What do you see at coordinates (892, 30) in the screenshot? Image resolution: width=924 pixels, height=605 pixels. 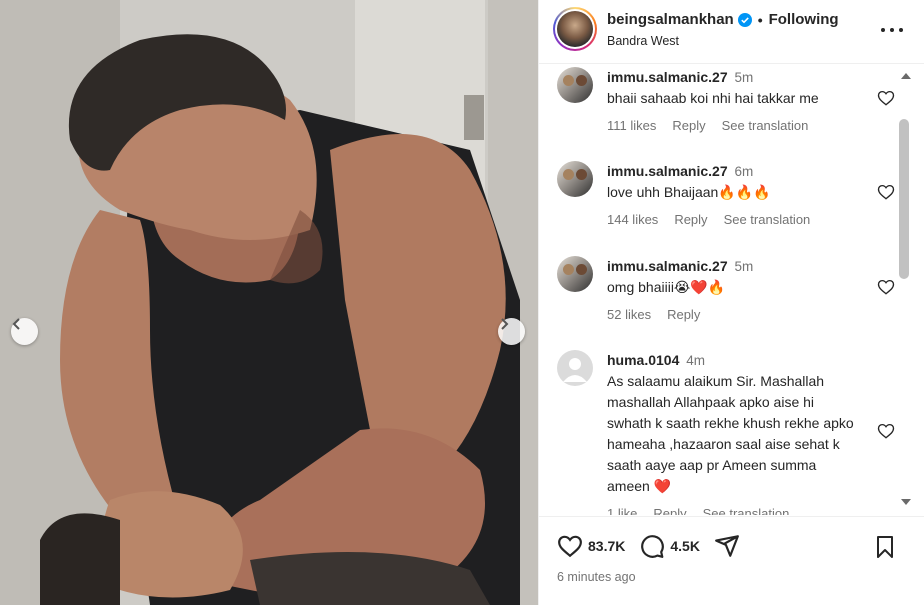 I see `more-options-icon` at bounding box center [892, 30].